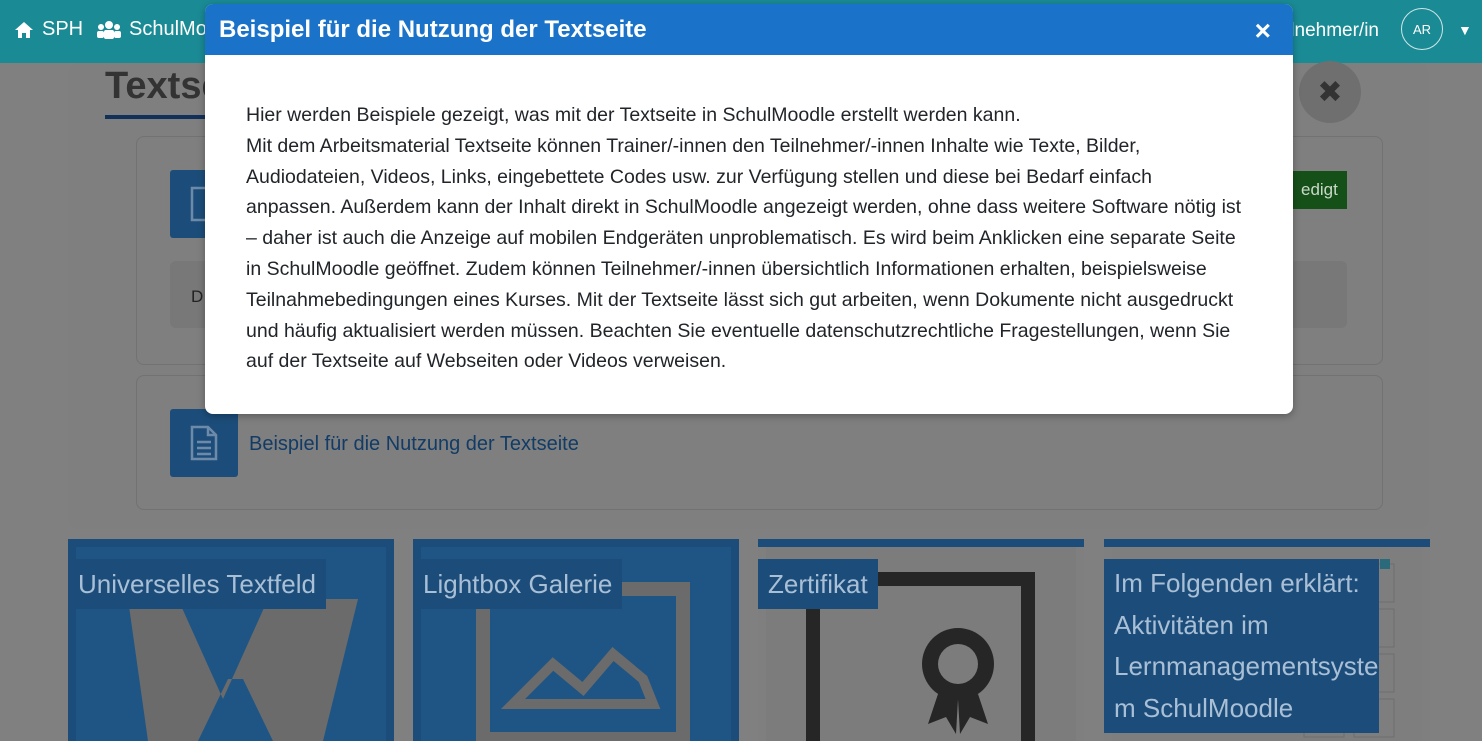 Image resolution: width=1482 pixels, height=741 pixels. Describe the element at coordinates (749, 29) in the screenshot. I see `modal-header: Beispiel für die Nutzung der Textseite ×` at that location.